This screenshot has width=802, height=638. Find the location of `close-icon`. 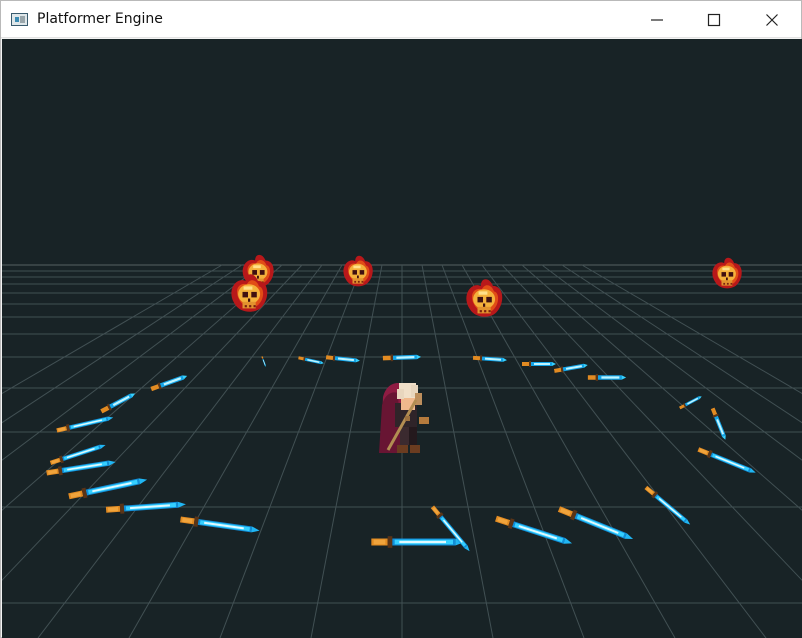

close-icon is located at coordinates (772, 20).